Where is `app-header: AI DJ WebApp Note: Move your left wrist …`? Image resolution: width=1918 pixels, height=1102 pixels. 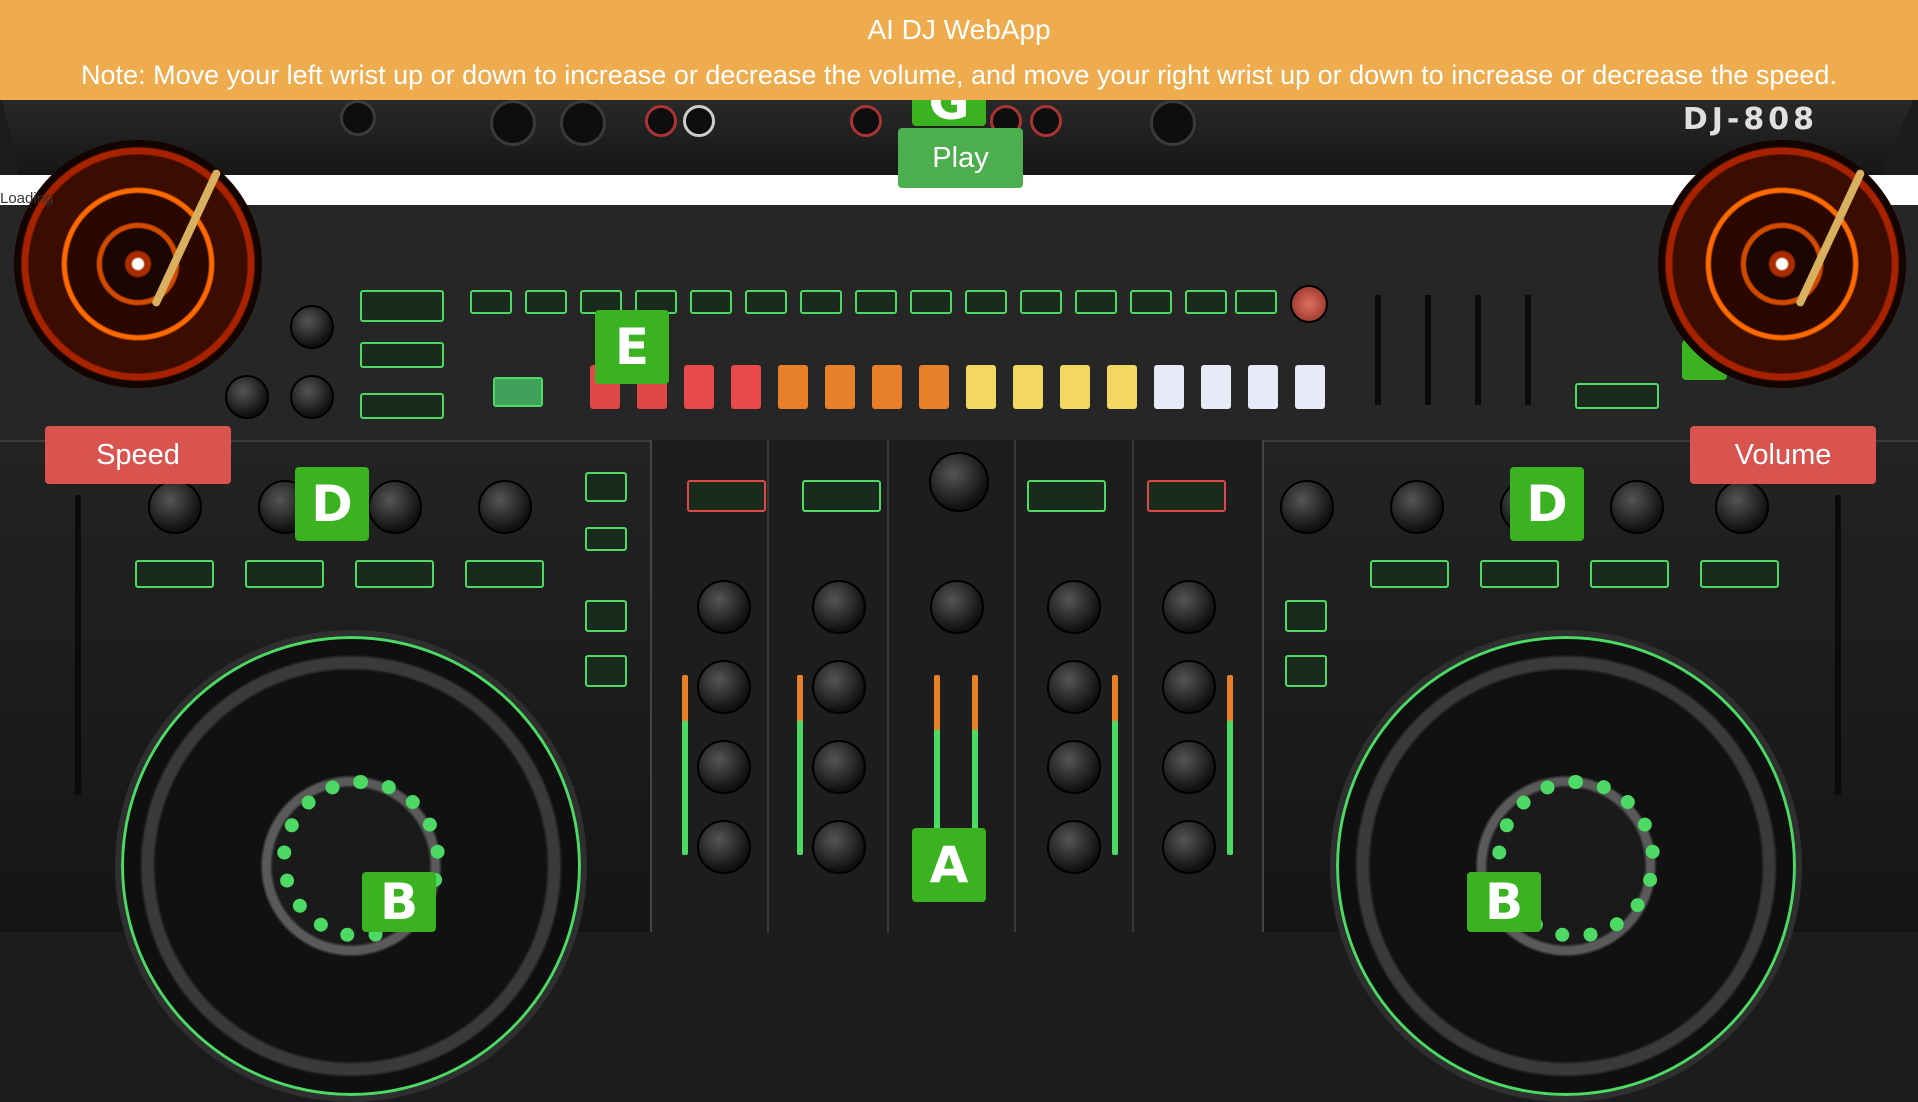
app-header: AI DJ WebApp Note: Move your left wrist … is located at coordinates (959, 50).